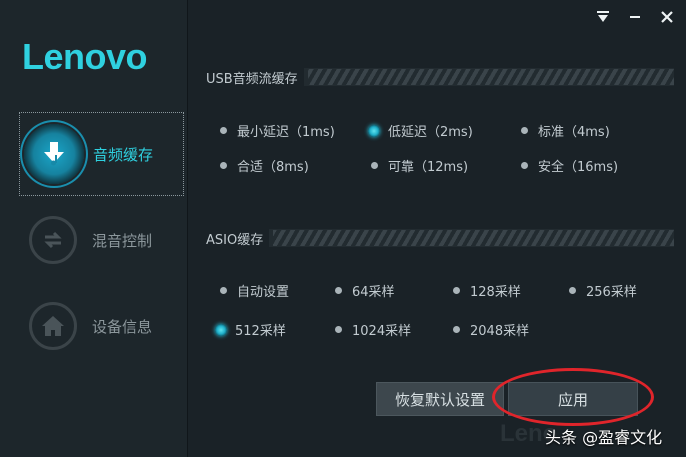 This screenshot has height=457, width=686. What do you see at coordinates (263, 292) in the screenshot?
I see `radio-label: 自动设置` at bounding box center [263, 292].